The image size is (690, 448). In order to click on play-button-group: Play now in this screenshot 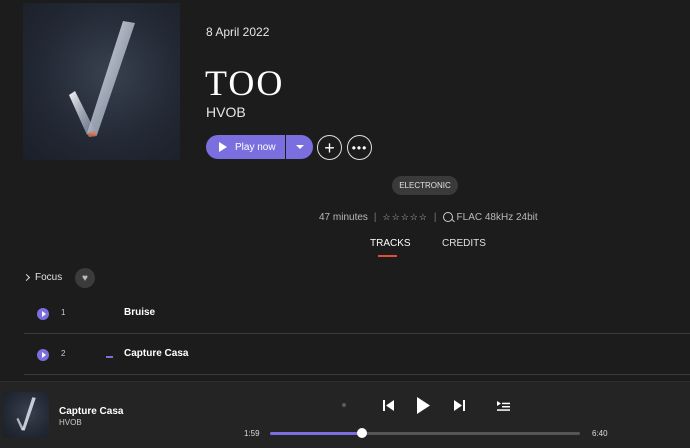, I will do `click(259, 147)`.